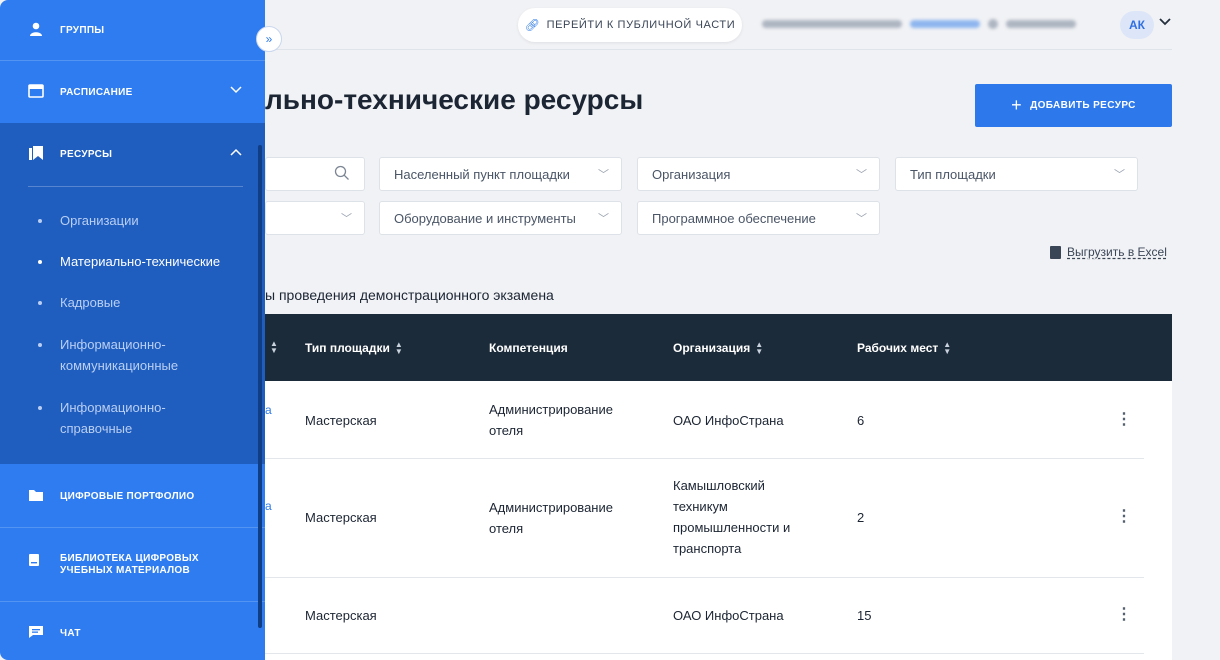 The height and width of the screenshot is (660, 1220). Describe the element at coordinates (861, 420) in the screenshot. I see `cell-work-places: 6` at that location.